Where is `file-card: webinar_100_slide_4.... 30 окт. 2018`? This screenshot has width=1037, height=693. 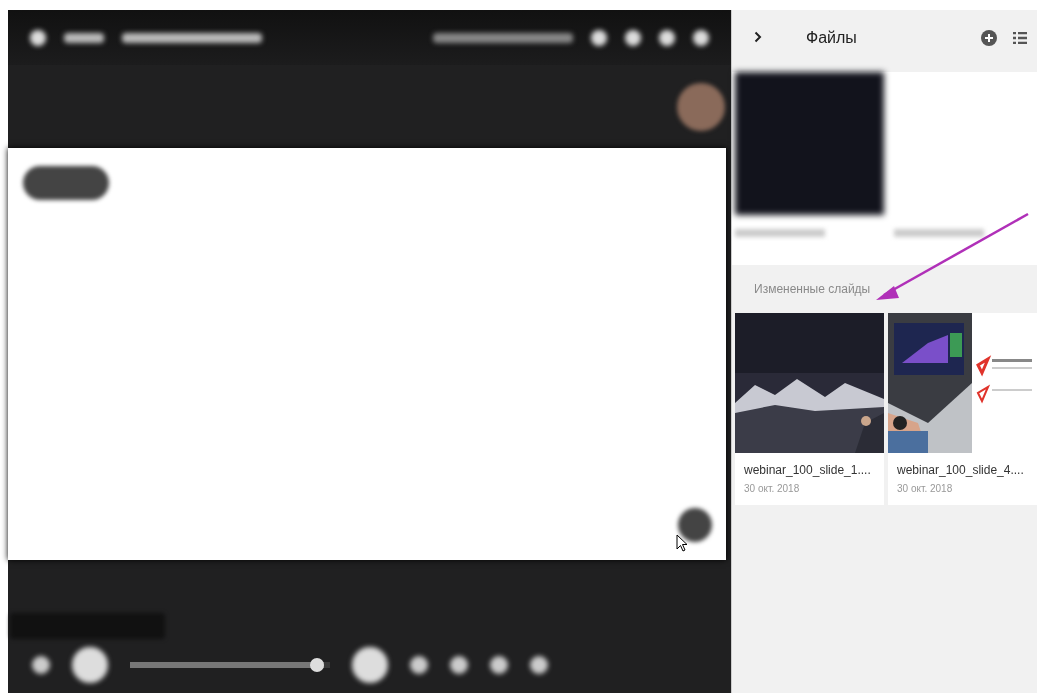
file-card: webinar_100_slide_4.... 30 окт. 2018 is located at coordinates (962, 409).